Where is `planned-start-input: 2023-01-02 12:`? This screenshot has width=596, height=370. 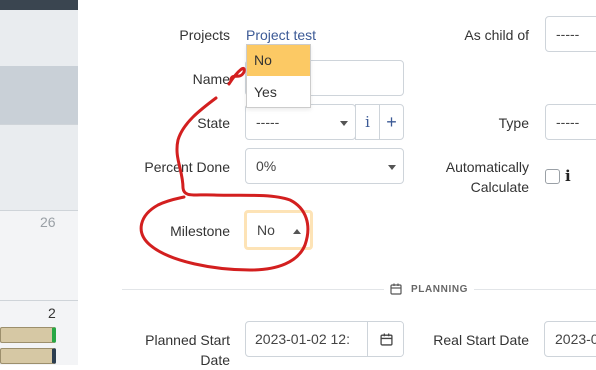
planned-start-input: 2023-01-02 12: is located at coordinates (324, 339).